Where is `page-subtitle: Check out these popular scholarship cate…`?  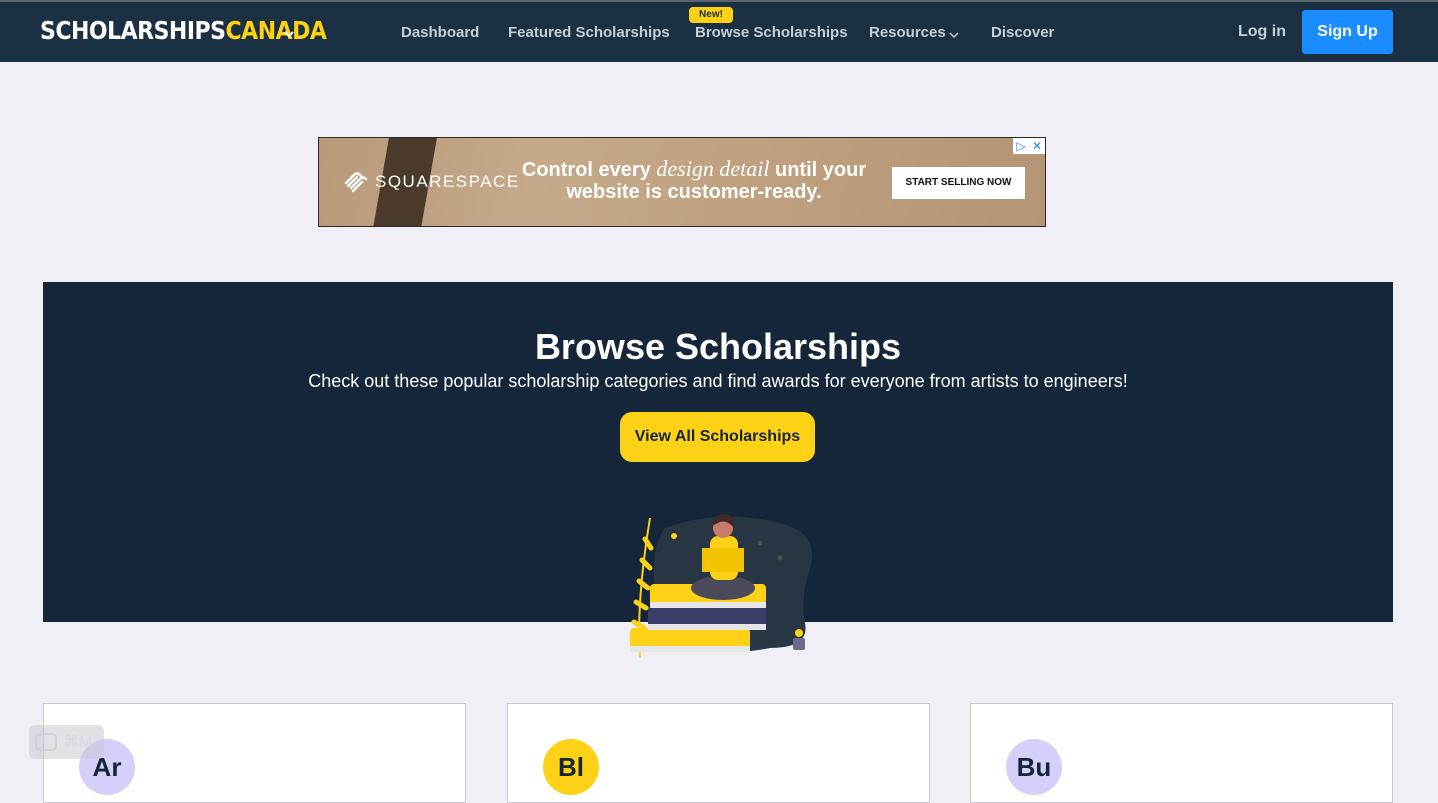 page-subtitle: Check out these popular scholarship cate… is located at coordinates (718, 381).